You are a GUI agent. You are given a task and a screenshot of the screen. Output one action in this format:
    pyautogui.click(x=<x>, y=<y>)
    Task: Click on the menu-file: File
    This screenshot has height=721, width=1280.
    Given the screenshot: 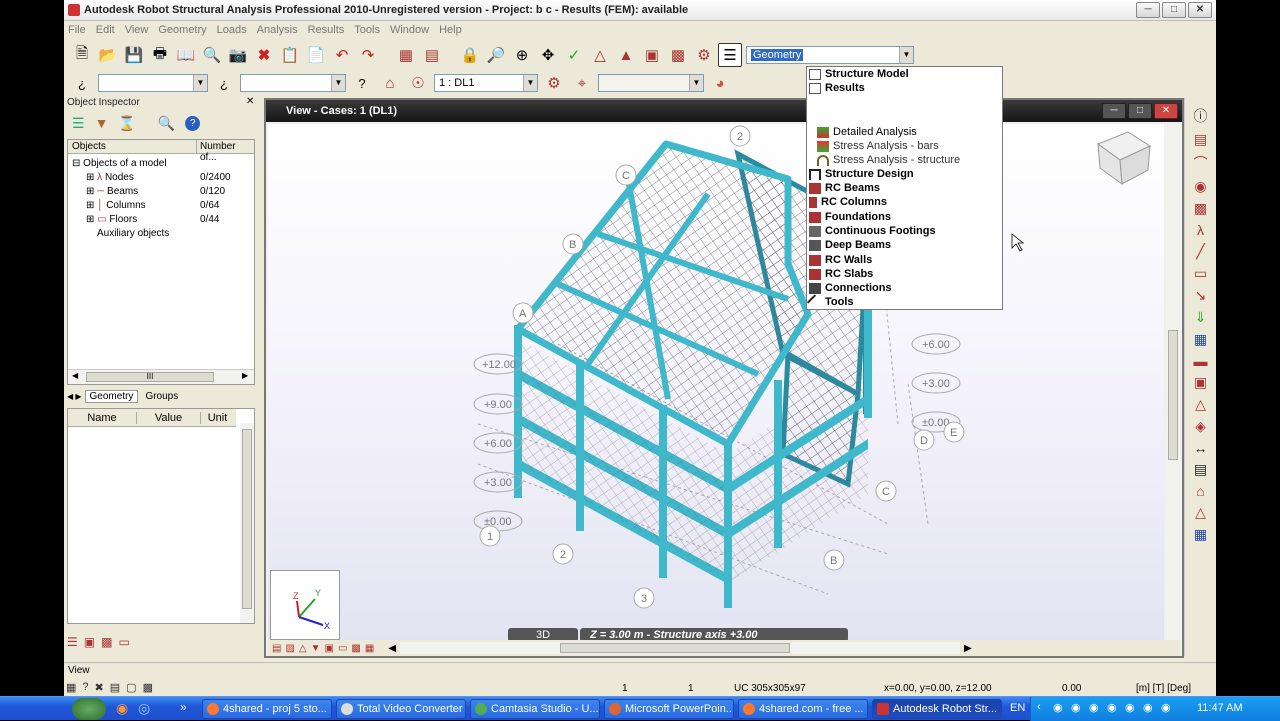 What is the action you would take?
    pyautogui.click(x=77, y=30)
    